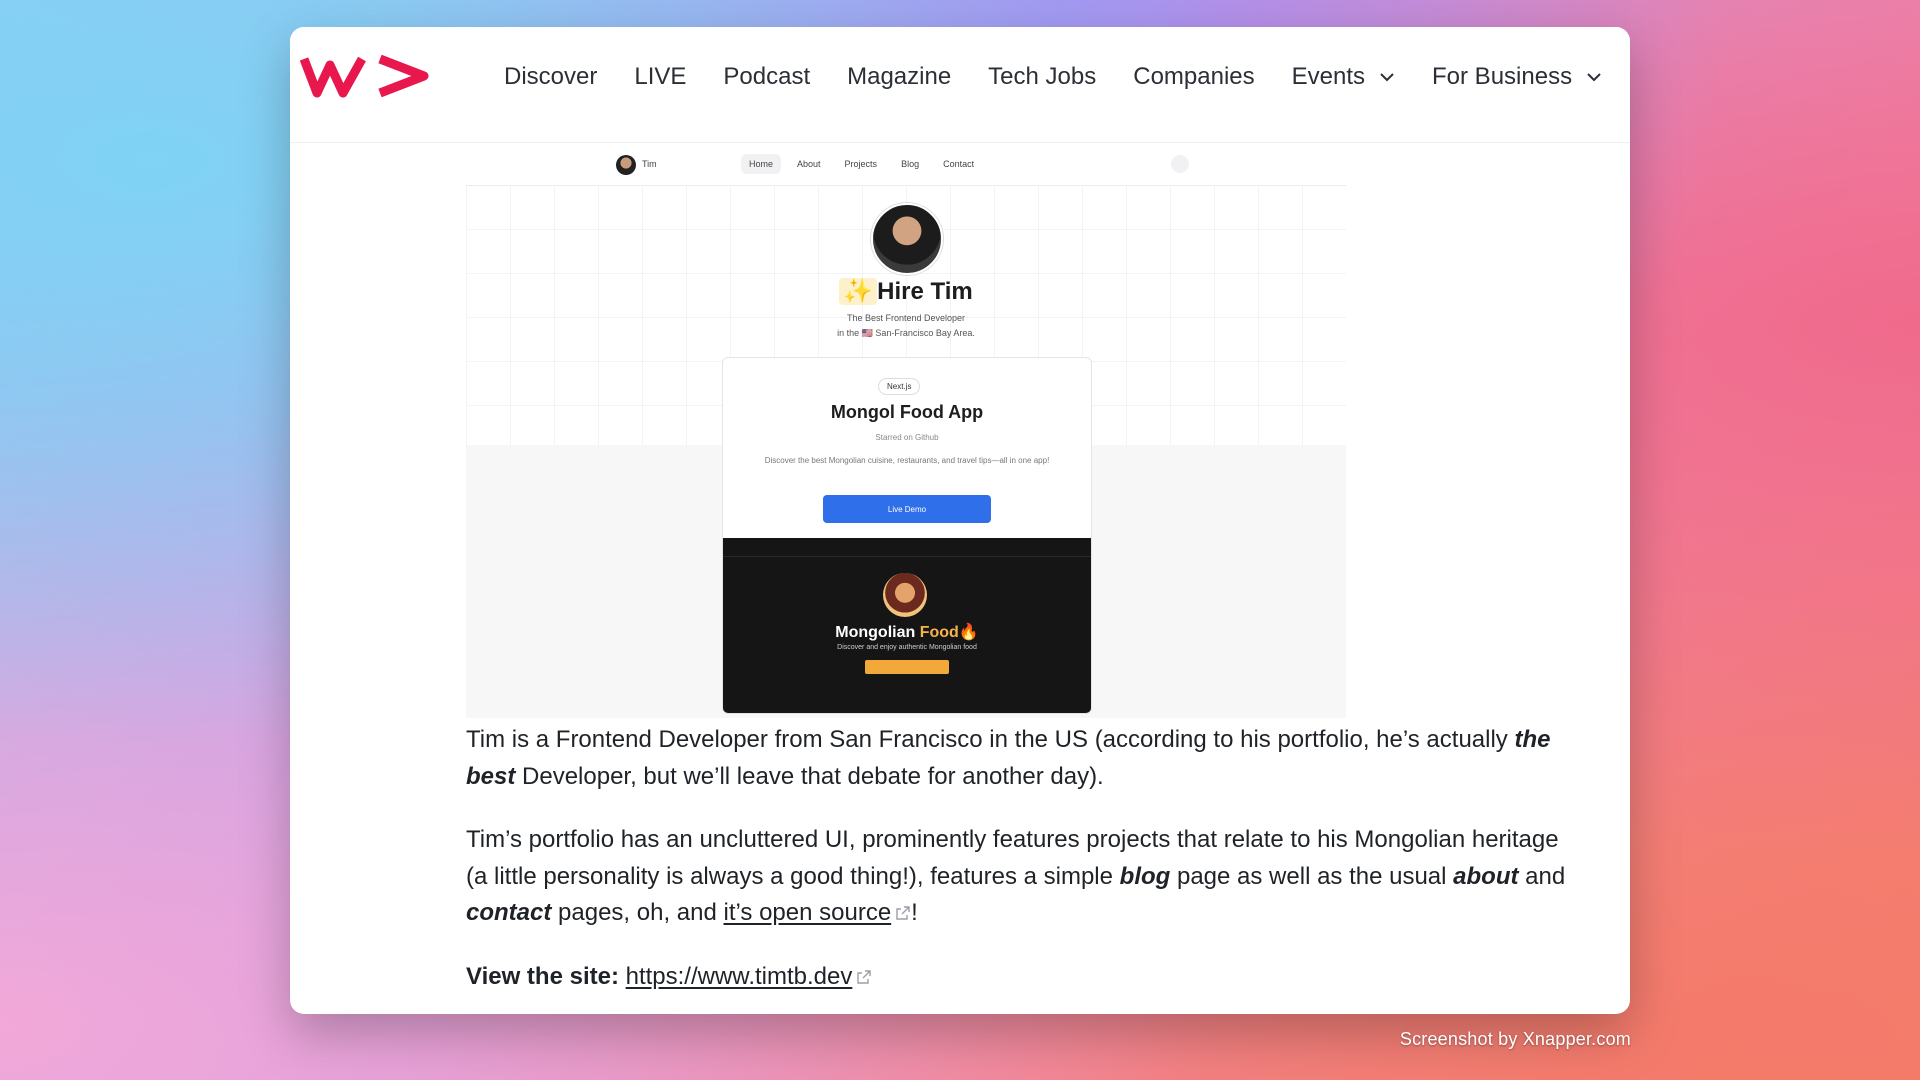 This screenshot has height=1080, width=1920. I want to click on nav-events: Events, so click(1343, 77).